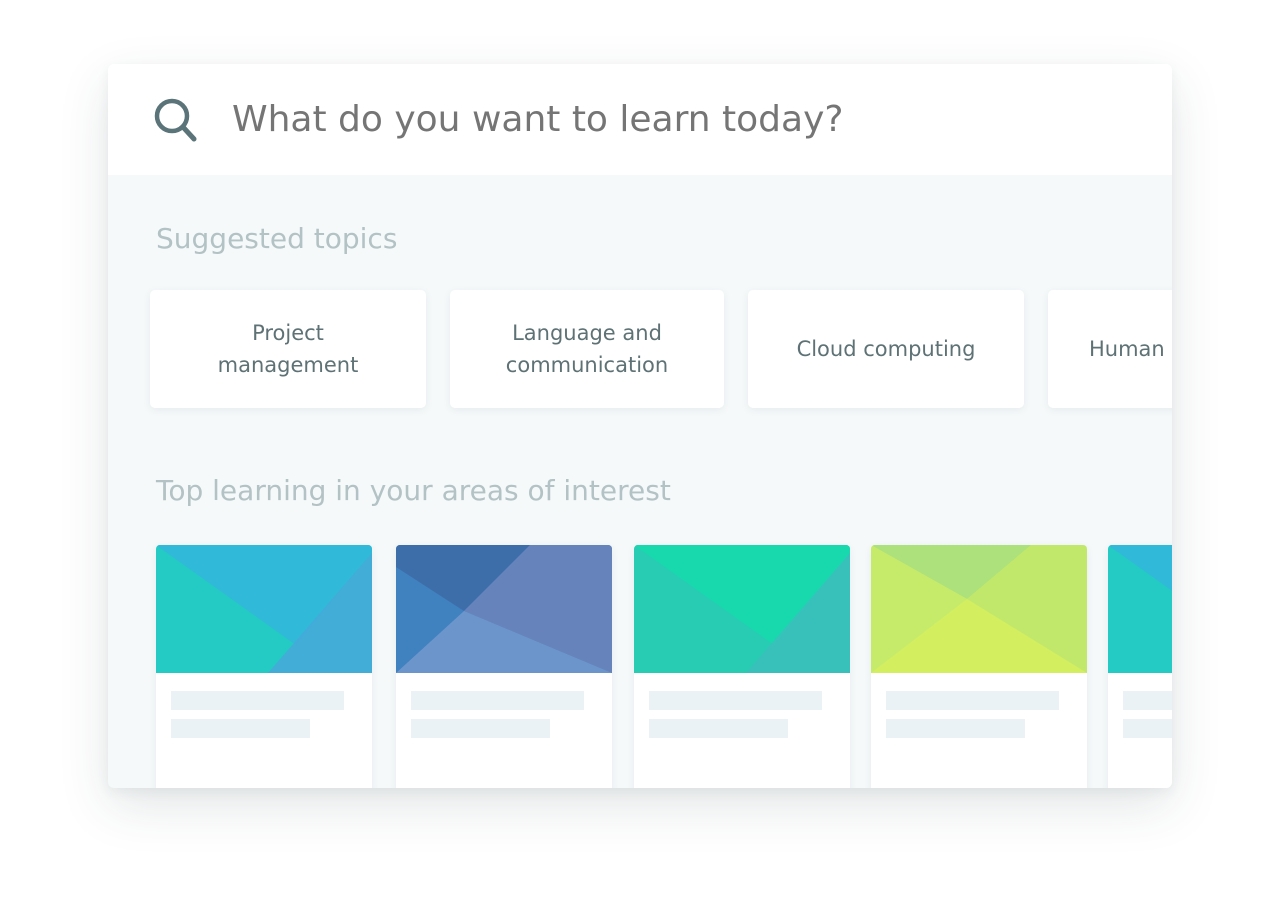 The image size is (1280, 904). Describe the element at coordinates (176, 121) in the screenshot. I see `search-icon` at that location.